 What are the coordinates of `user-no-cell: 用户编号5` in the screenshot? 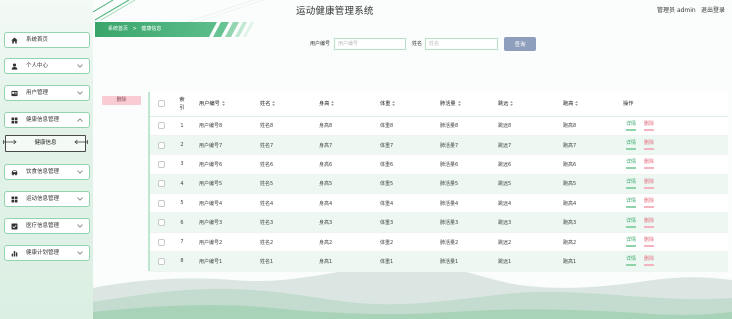 It's located at (222, 184).